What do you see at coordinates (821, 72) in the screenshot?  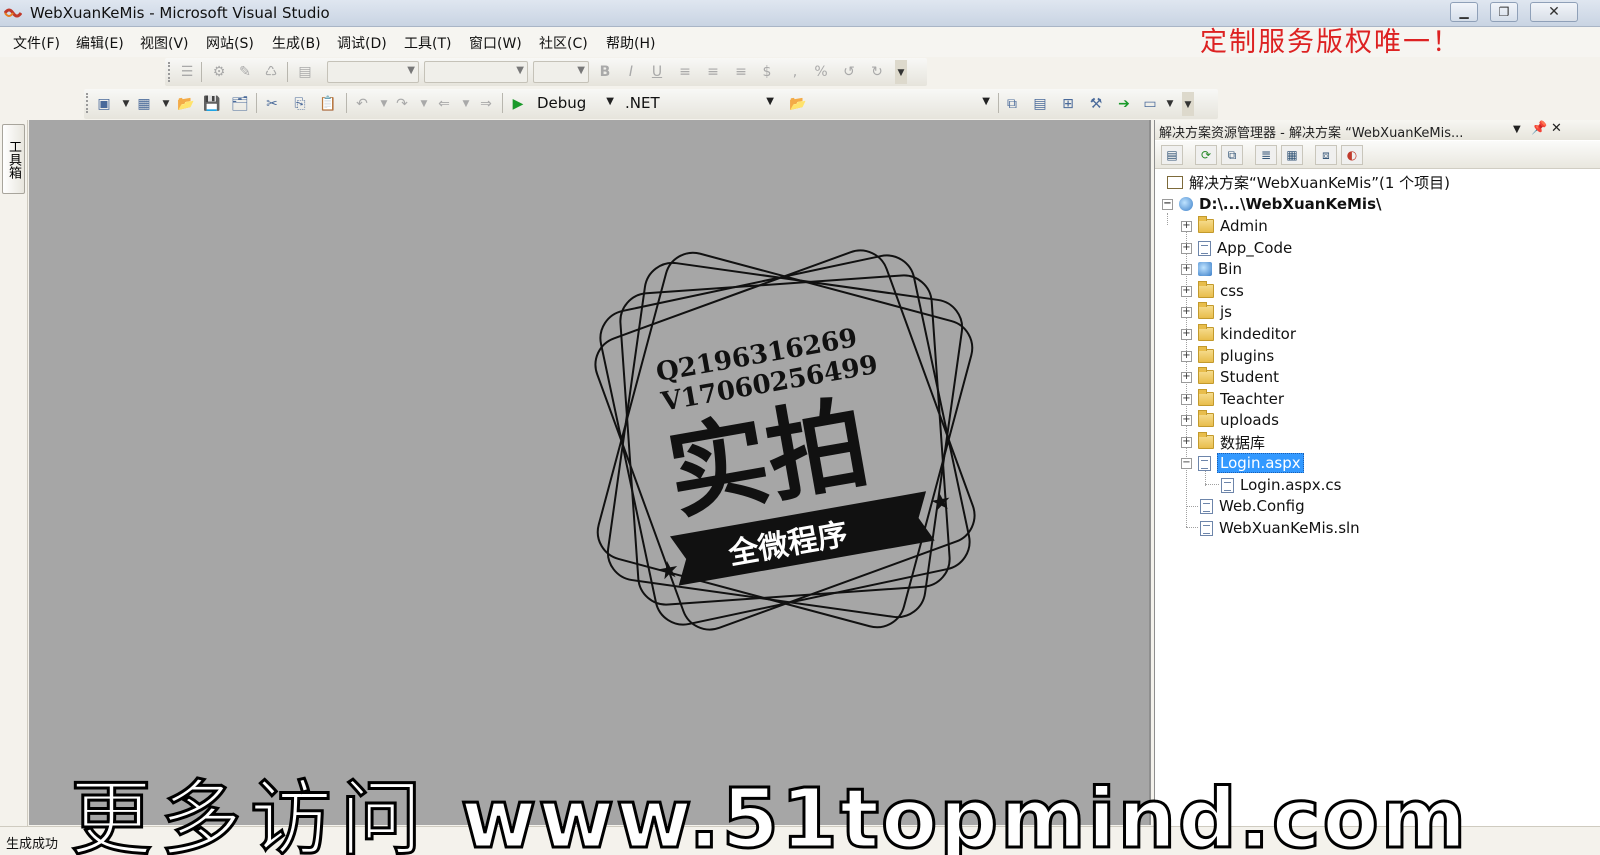 I see `percent-icon: %` at bounding box center [821, 72].